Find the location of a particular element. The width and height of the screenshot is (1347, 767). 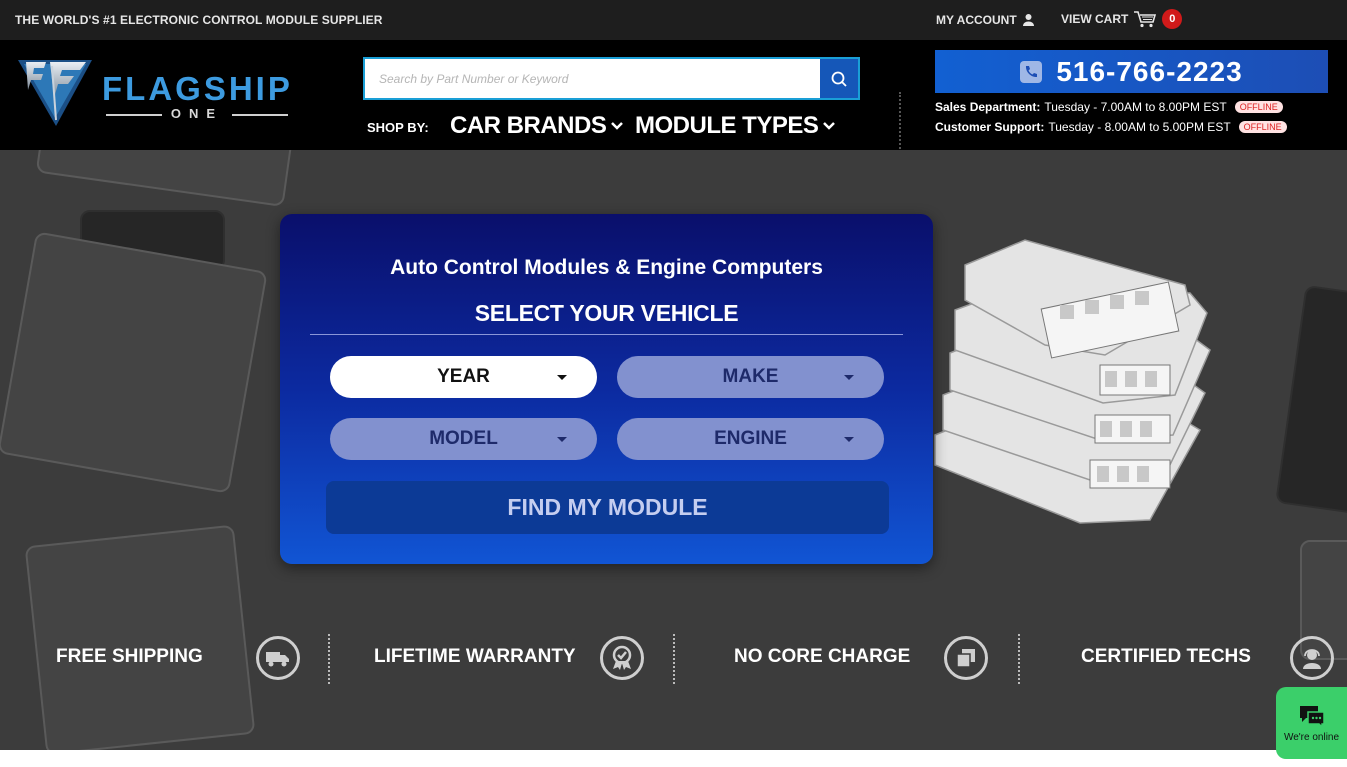

feature-label: FREE SHIPPING is located at coordinates (129, 656).